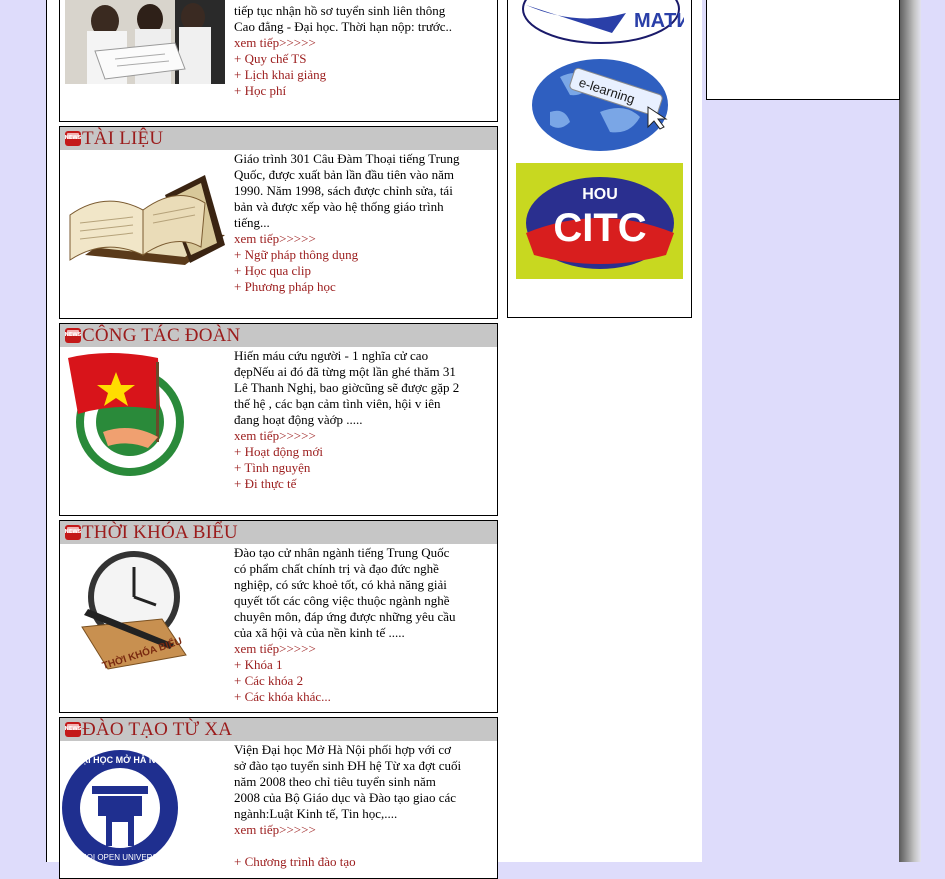  I want to click on section-header: NEWS CÔNG TÁC ĐOÀN, so click(278, 336).